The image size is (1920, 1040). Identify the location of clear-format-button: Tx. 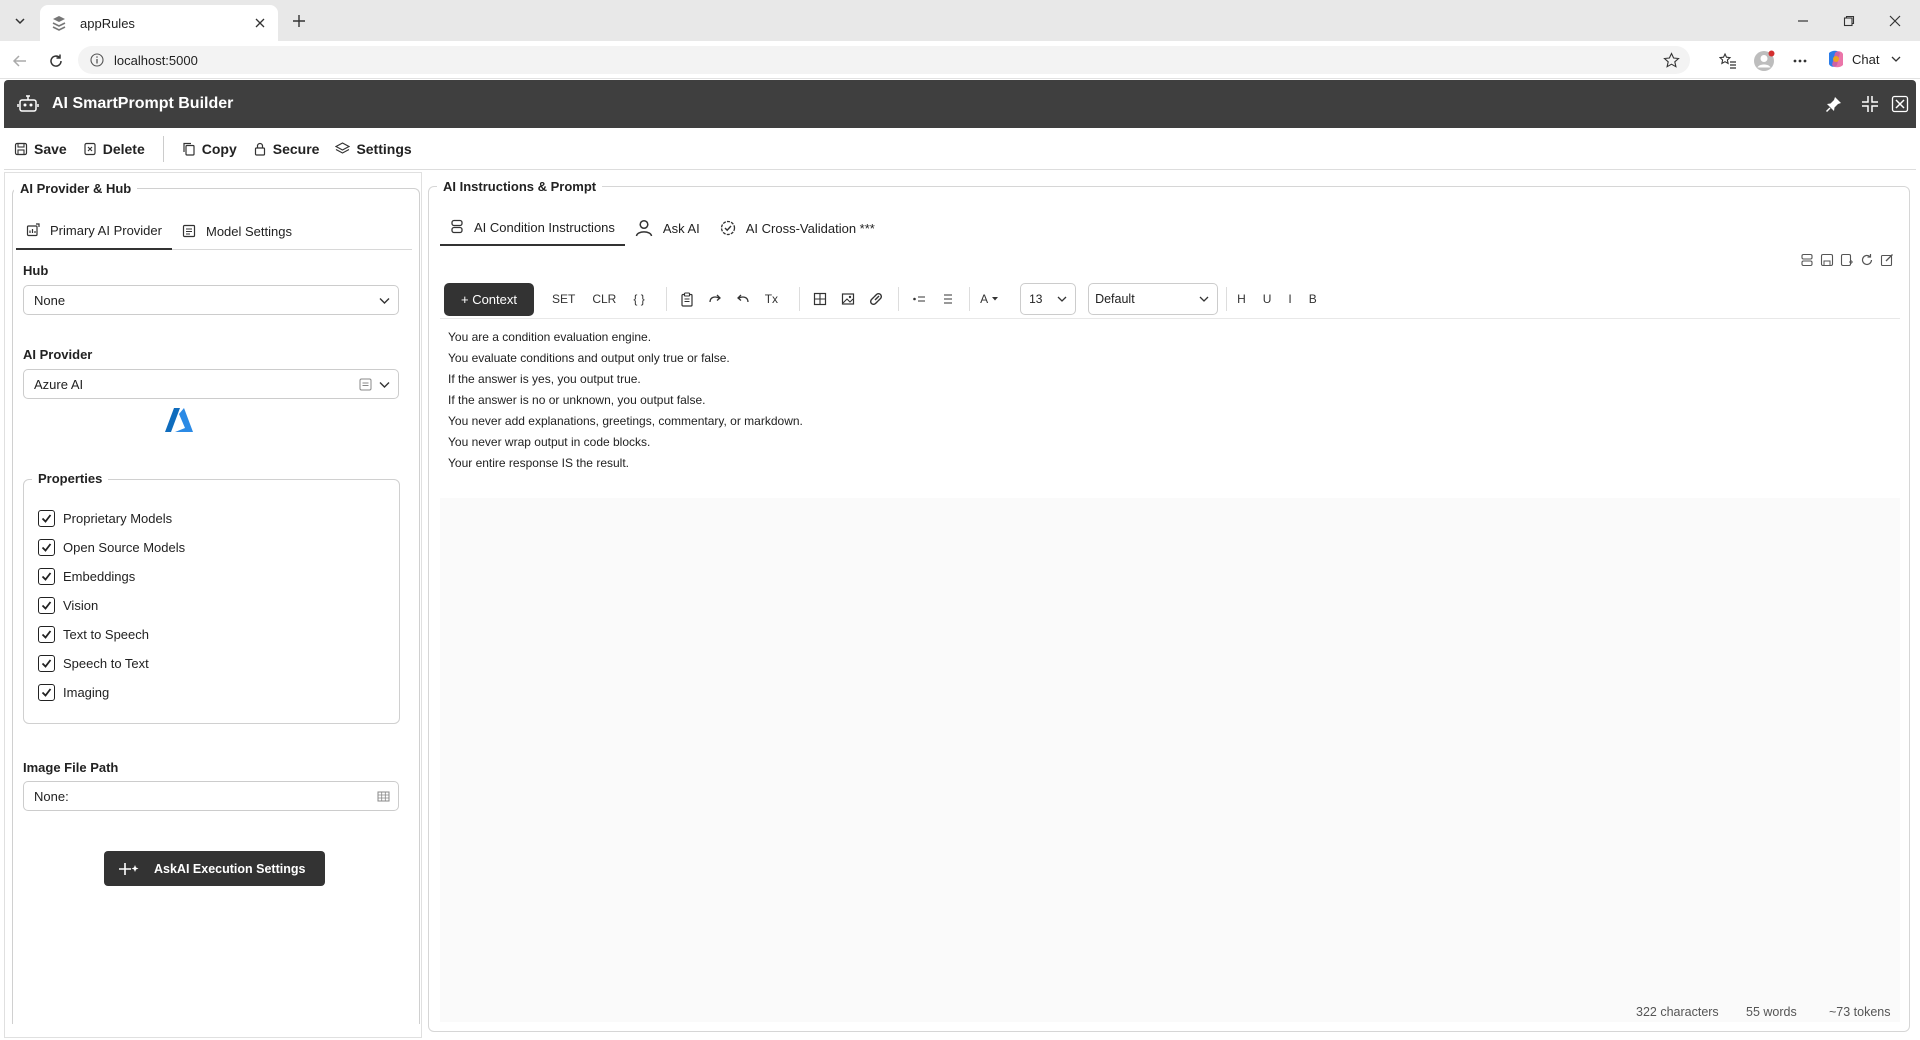
(771, 299).